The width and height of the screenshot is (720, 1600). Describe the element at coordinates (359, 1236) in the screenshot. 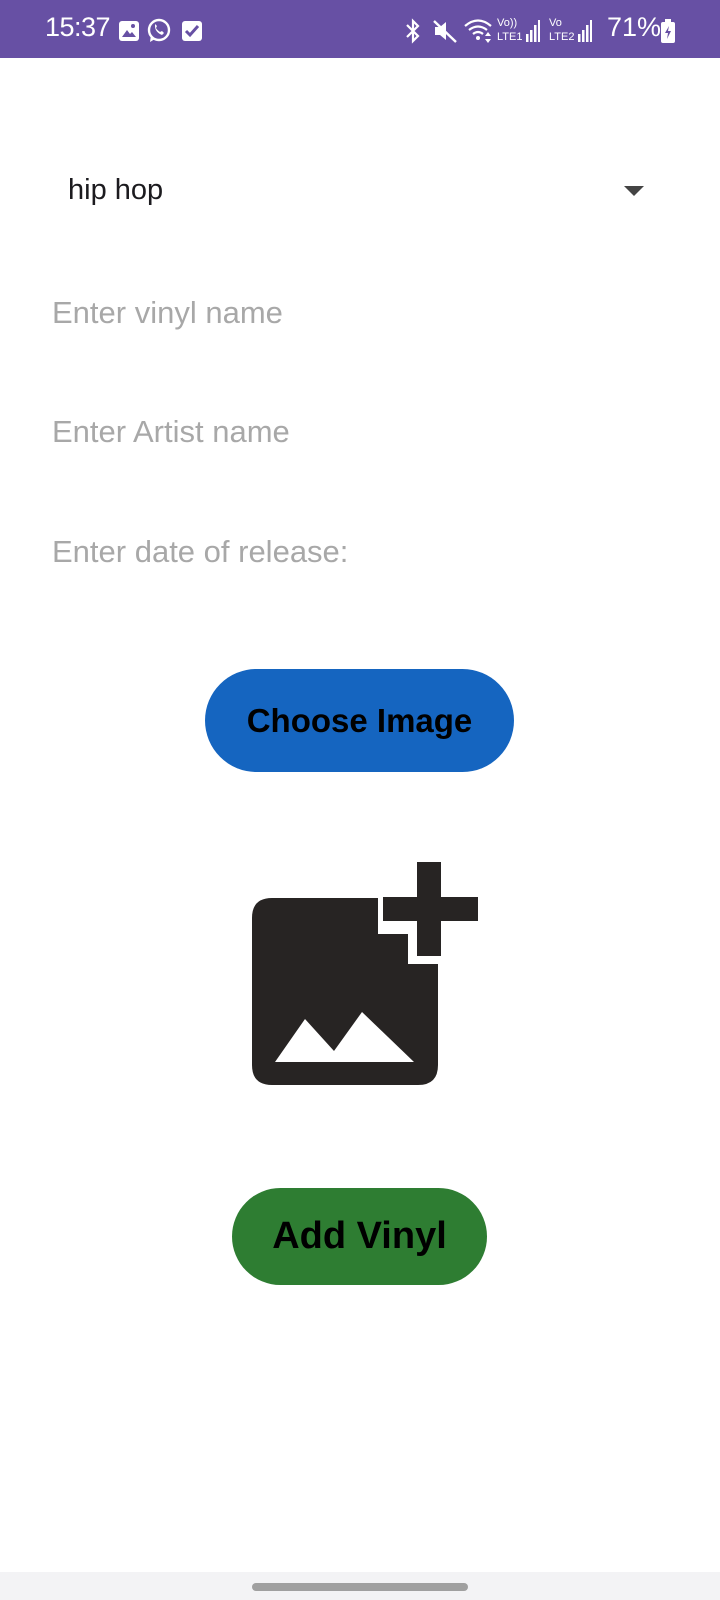

I see `add-vinyl-button: Add Vinyl` at that location.